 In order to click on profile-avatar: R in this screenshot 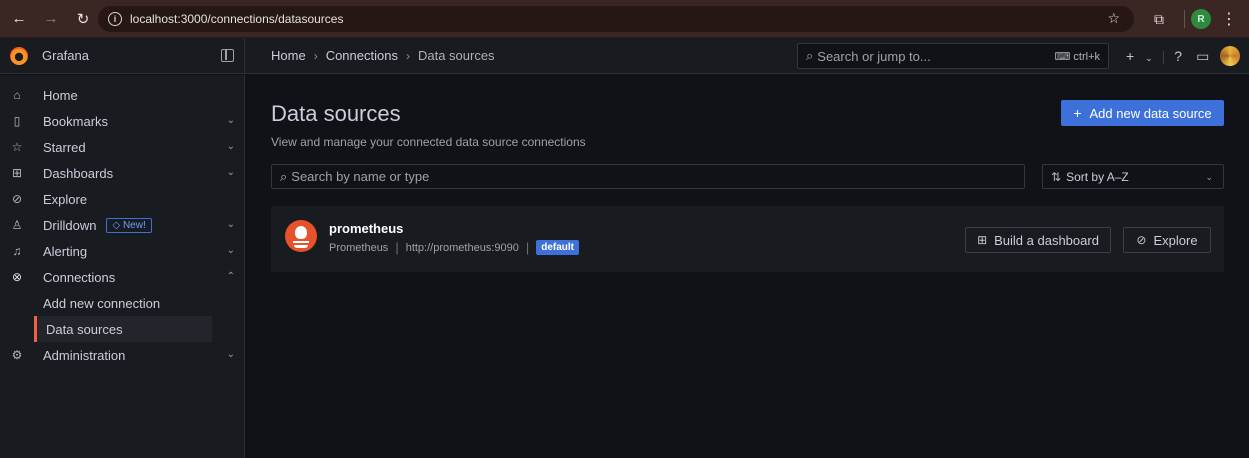, I will do `click(1201, 19)`.